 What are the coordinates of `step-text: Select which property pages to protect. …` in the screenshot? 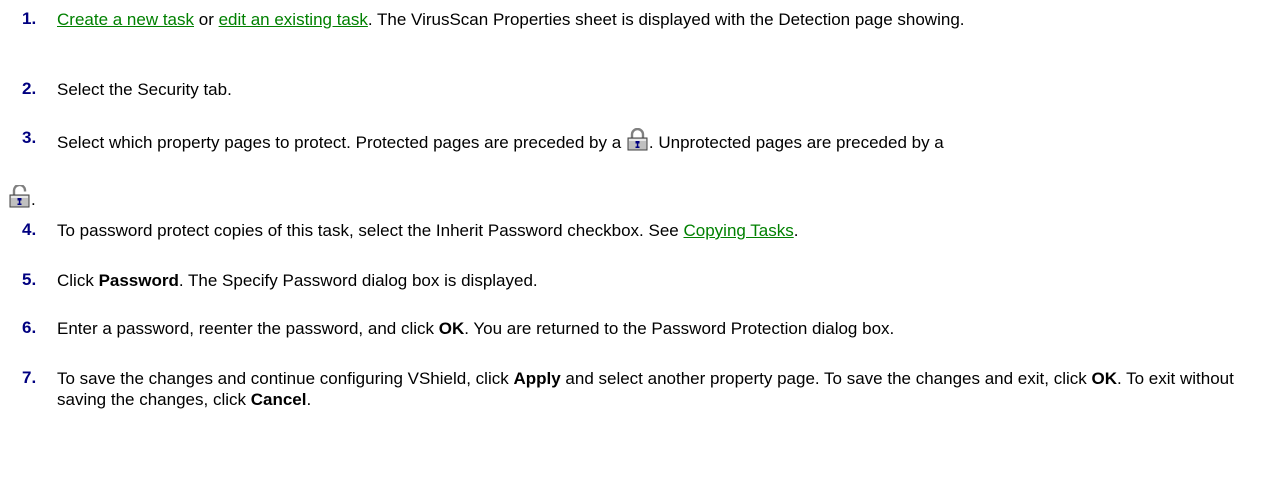 It's located at (652, 140).